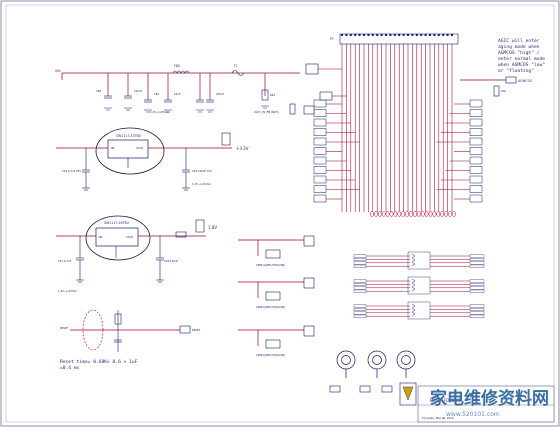 The height and width of the screenshot is (427, 560). I want to click on agmcos-port, so click(511, 80).